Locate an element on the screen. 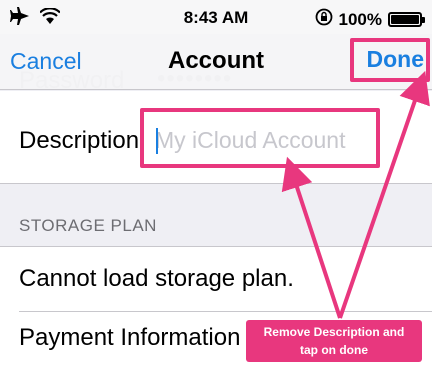 The height and width of the screenshot is (366, 432). row-divider is located at coordinates (225, 311).